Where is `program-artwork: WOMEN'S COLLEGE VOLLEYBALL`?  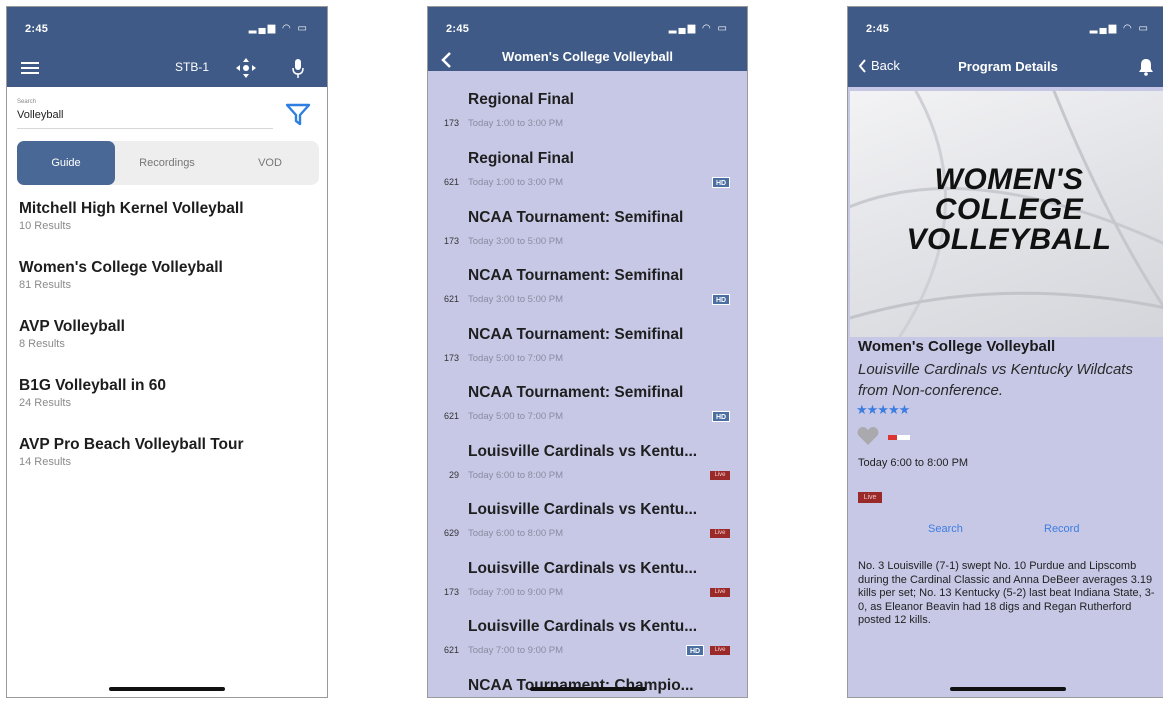
program-artwork: WOMEN'S COLLEGE VOLLEYBALL is located at coordinates (1006, 214).